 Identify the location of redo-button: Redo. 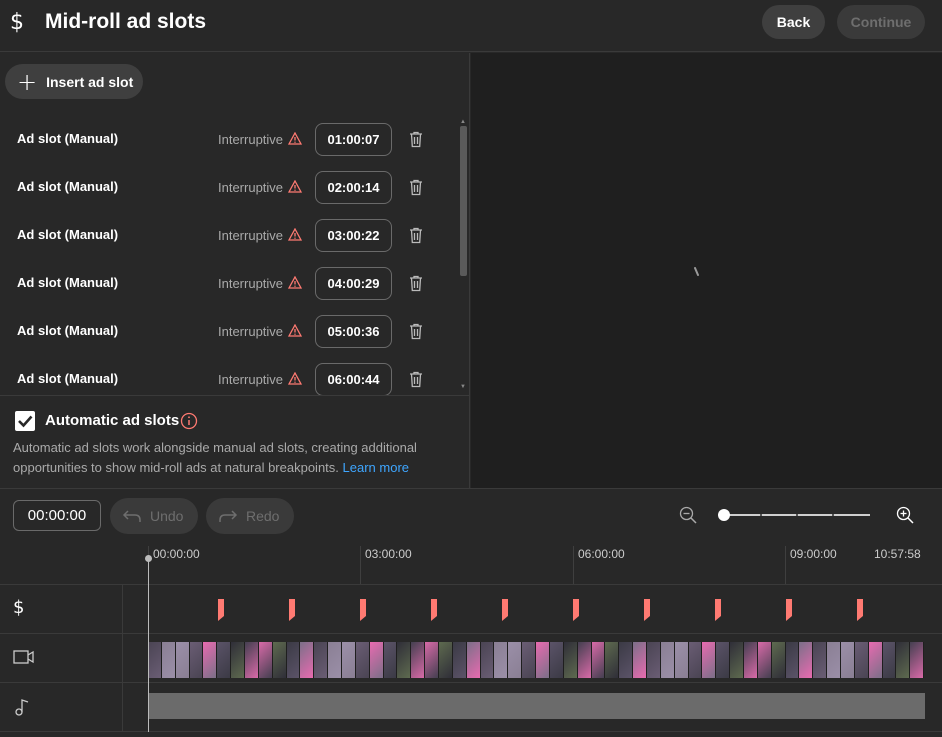
(250, 516).